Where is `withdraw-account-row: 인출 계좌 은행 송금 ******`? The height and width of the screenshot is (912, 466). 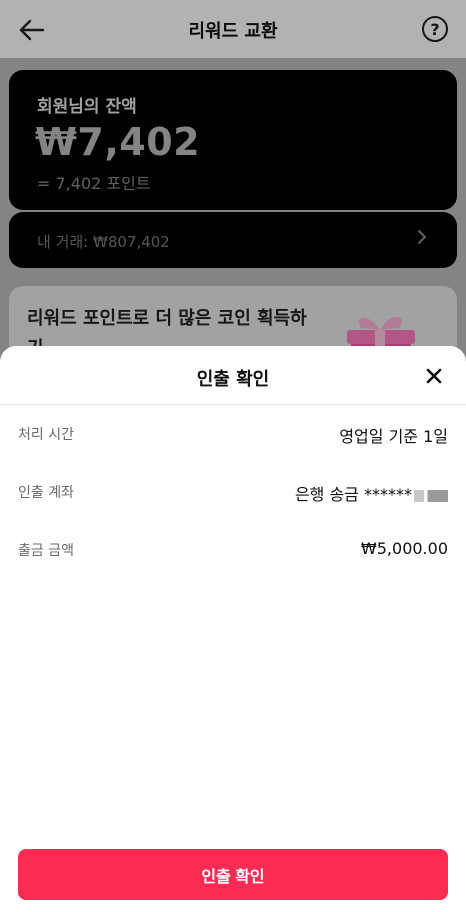 withdraw-account-row: 인출 계좌 은행 송금 ****** is located at coordinates (233, 492).